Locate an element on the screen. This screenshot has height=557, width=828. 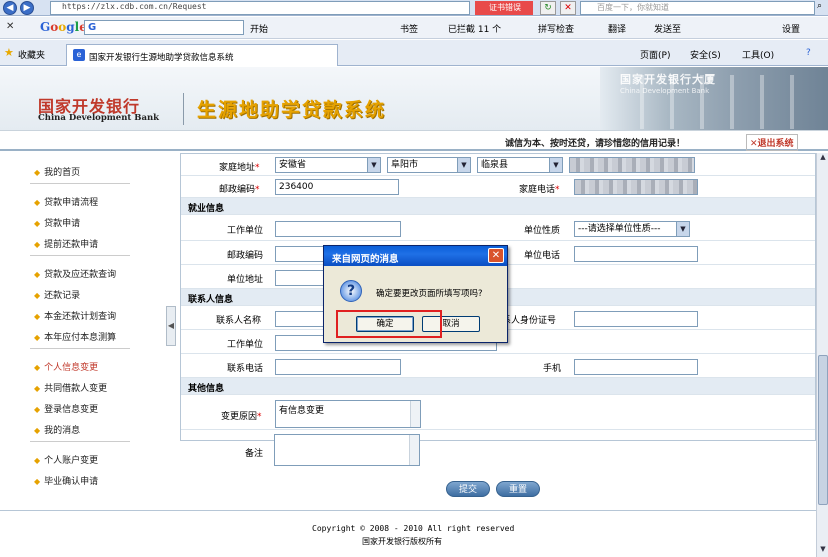
page-menu: 页面(P) is located at coordinates (655, 54).